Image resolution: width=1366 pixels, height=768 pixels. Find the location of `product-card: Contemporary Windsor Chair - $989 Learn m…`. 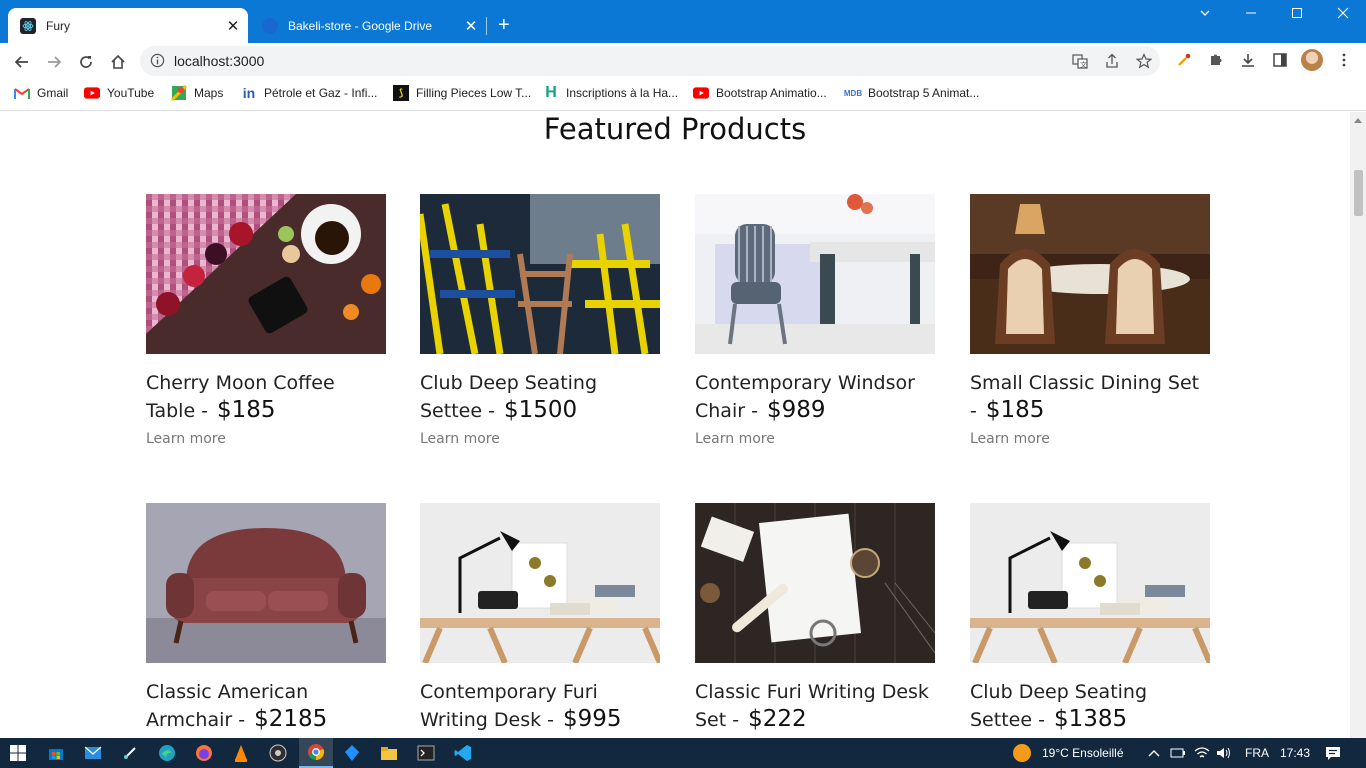

product-card: Contemporary Windsor Chair - $989 Learn m… is located at coordinates (815, 320).